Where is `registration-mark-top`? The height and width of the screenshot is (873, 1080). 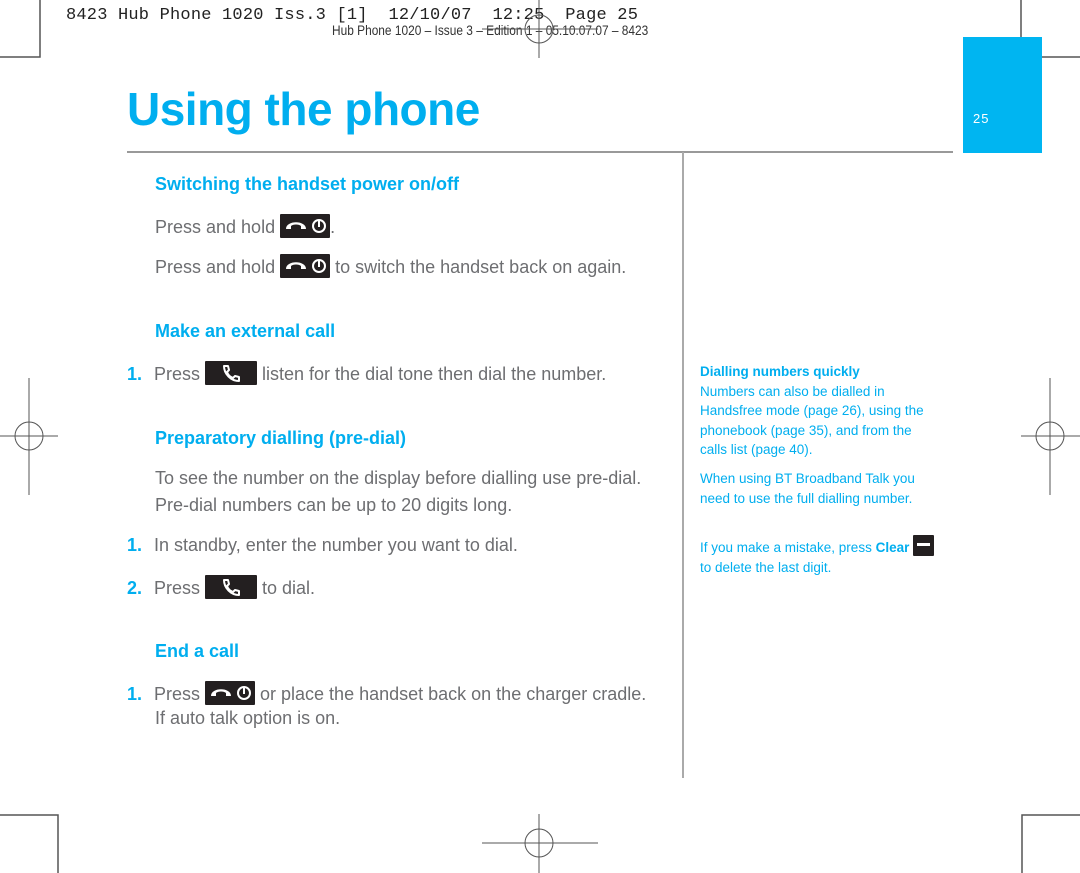 registration-mark-top is located at coordinates (540, 29).